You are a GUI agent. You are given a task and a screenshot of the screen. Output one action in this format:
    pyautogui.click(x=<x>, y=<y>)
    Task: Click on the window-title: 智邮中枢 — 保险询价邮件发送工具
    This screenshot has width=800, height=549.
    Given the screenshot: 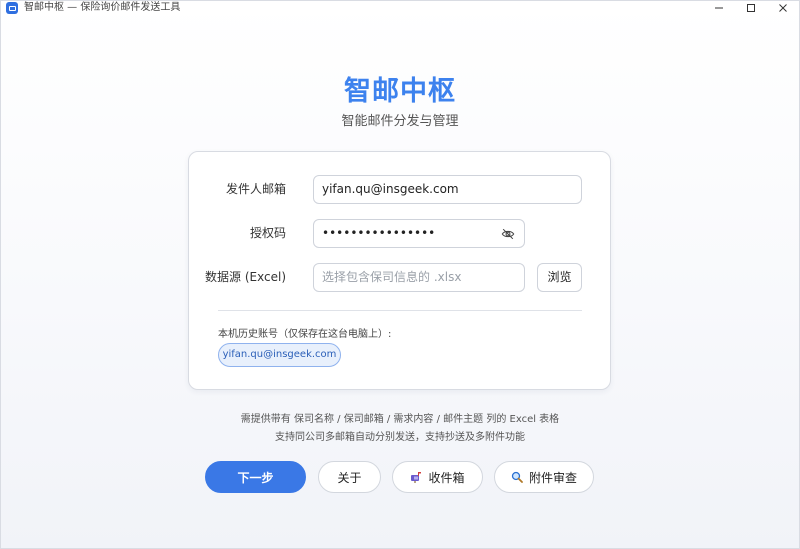 What is the action you would take?
    pyautogui.click(x=102, y=7)
    